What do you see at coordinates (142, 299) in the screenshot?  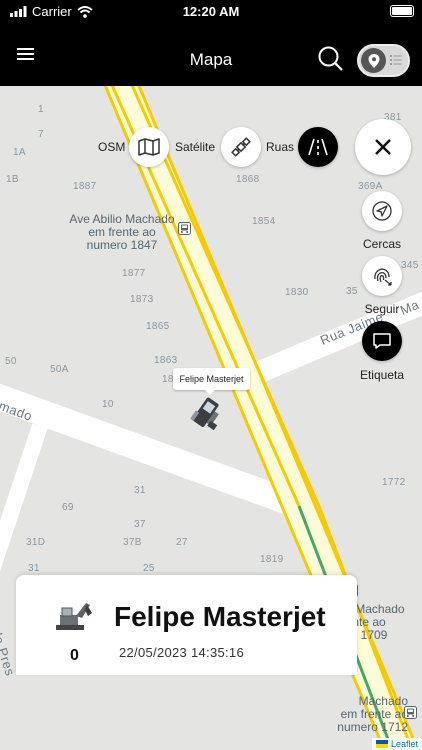 I see `house-number: 1873` at bounding box center [142, 299].